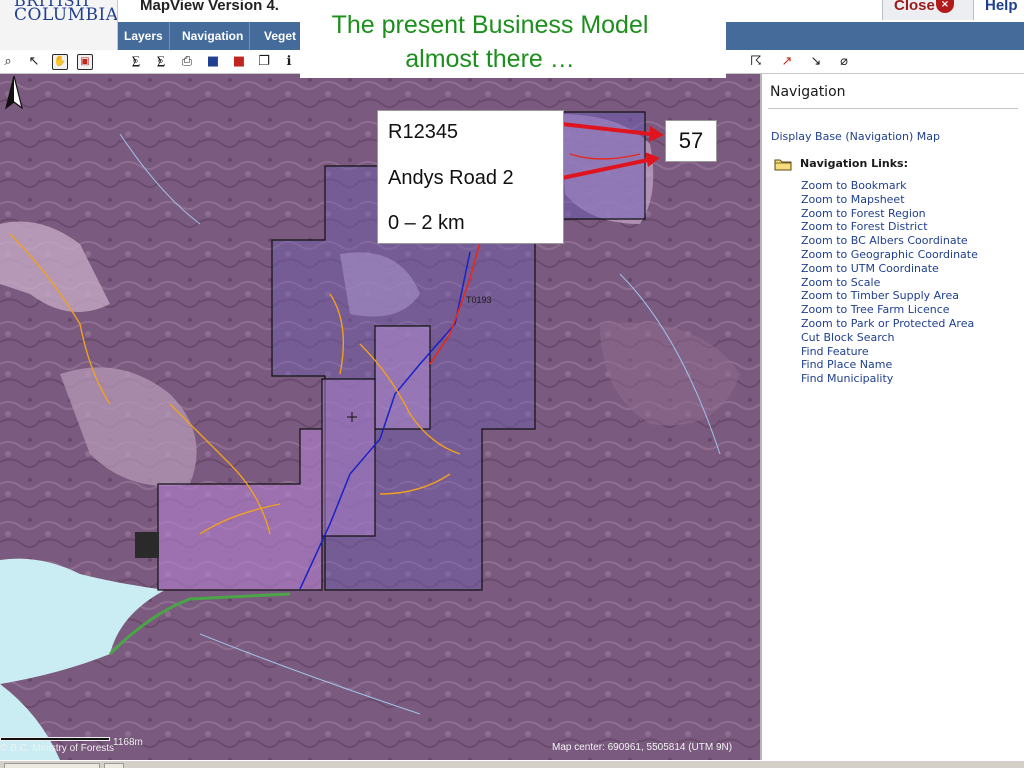 Image resolution: width=1024 pixels, height=768 pixels. I want to click on tab-navigation: Navigation, so click(213, 36).